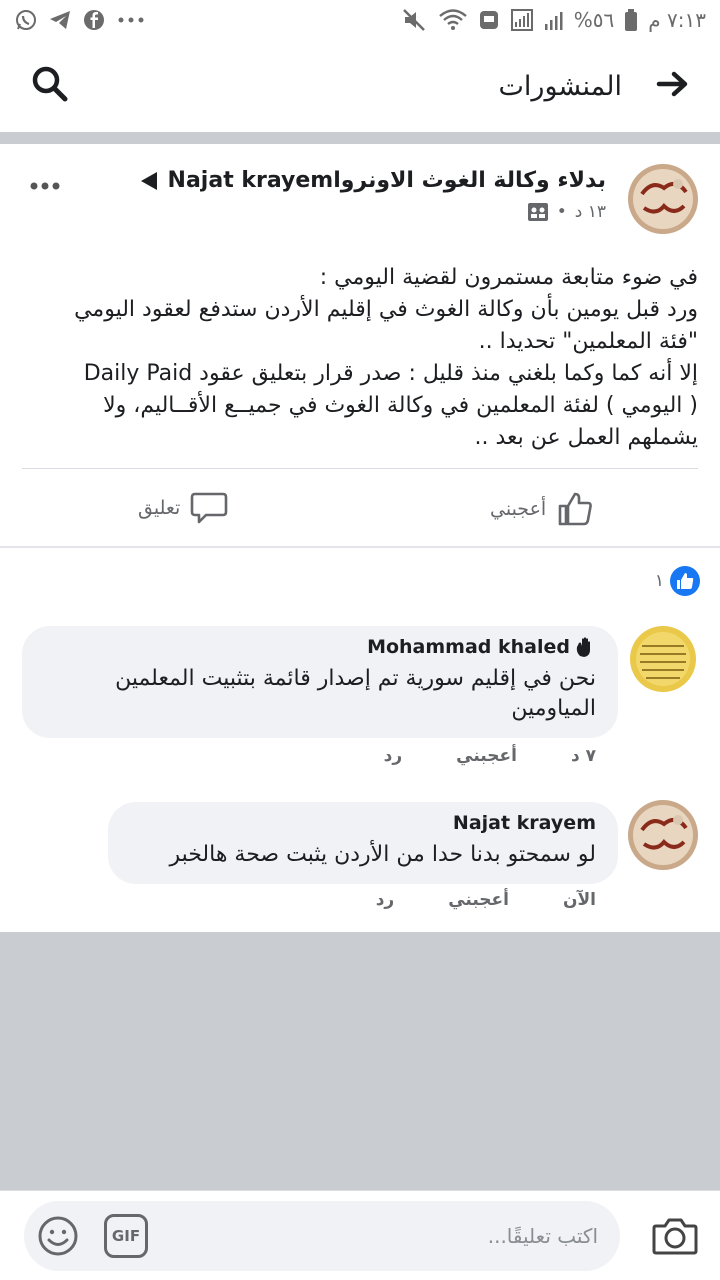 Image resolution: width=720 pixels, height=1280 pixels. What do you see at coordinates (320, 647) in the screenshot?
I see `commenter-name: Mohammad khaled` at bounding box center [320, 647].